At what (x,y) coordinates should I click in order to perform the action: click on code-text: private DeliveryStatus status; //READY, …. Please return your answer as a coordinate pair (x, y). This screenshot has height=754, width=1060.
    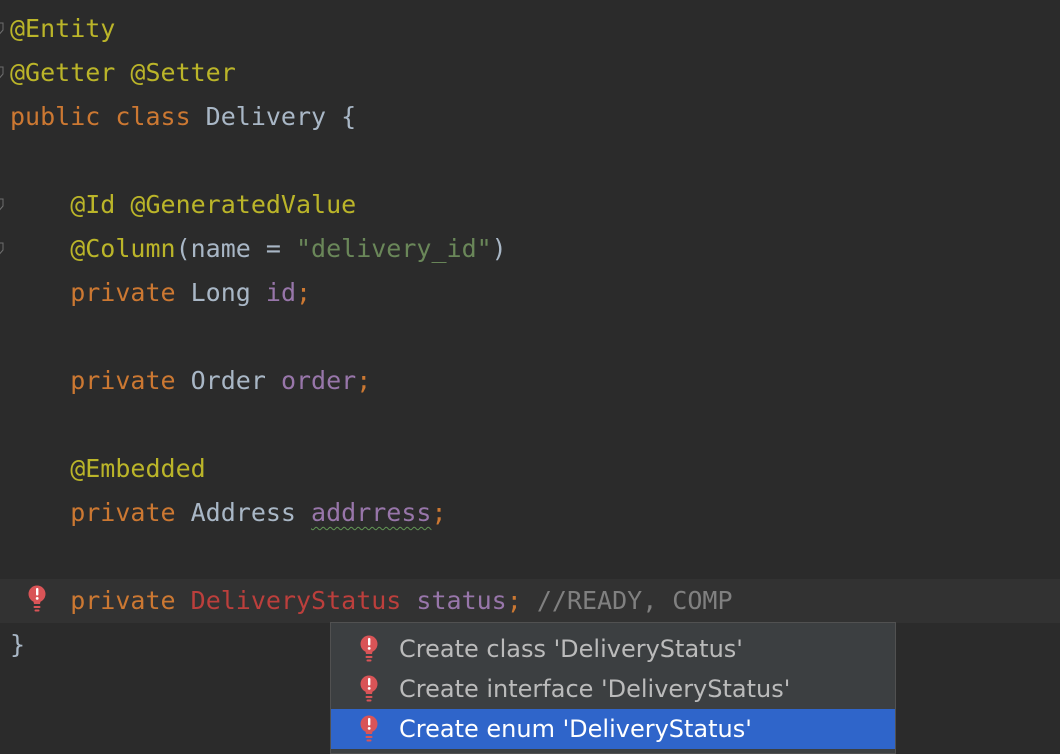
    Looking at the image, I should click on (371, 601).